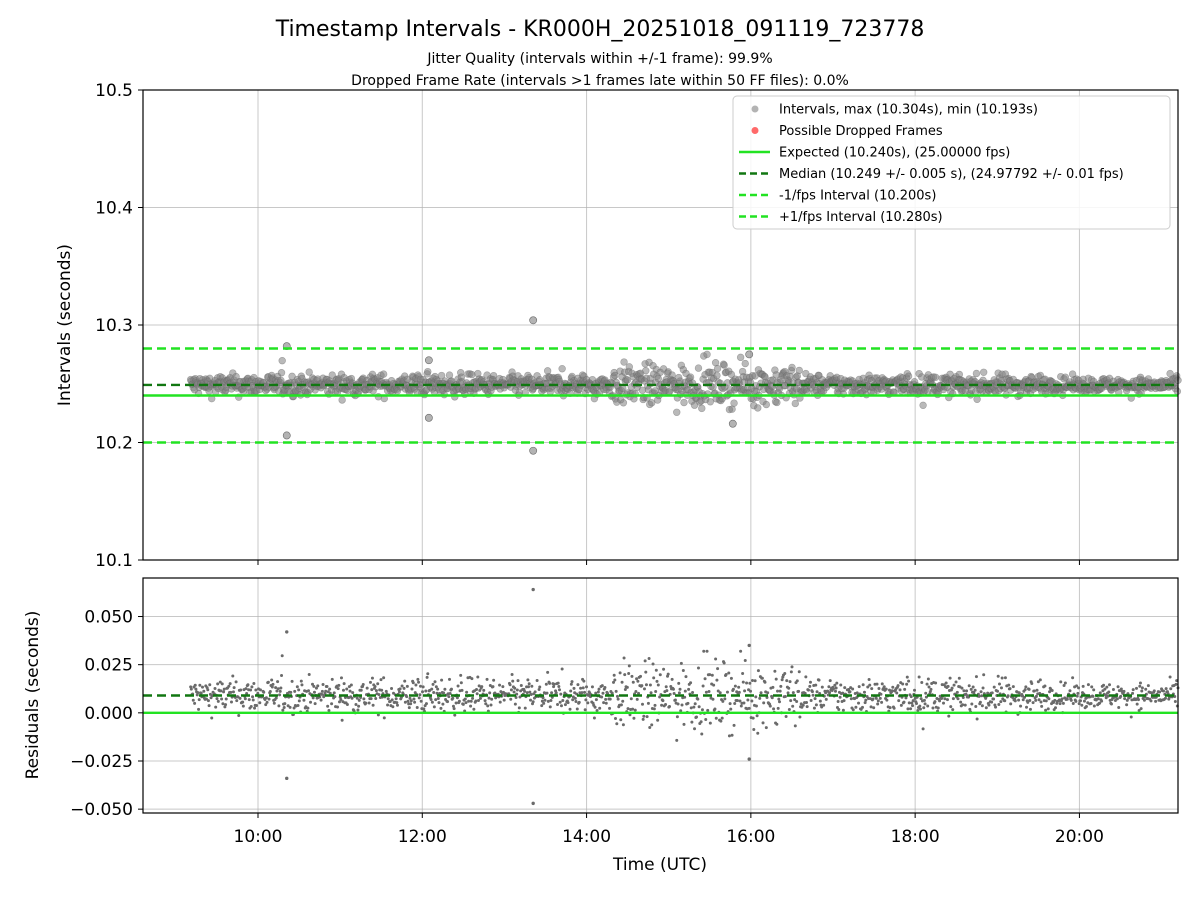  I want to click on intervals-y-tick-label: 10.4, so click(114, 209).